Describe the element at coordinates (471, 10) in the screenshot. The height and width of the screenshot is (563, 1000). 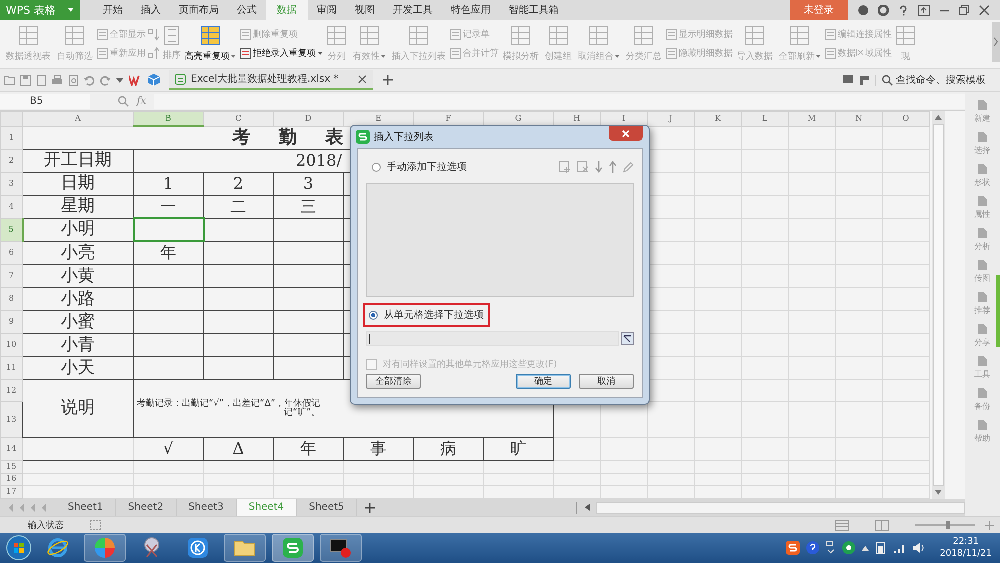
I see `ribbon-tab: 特色应用` at that location.